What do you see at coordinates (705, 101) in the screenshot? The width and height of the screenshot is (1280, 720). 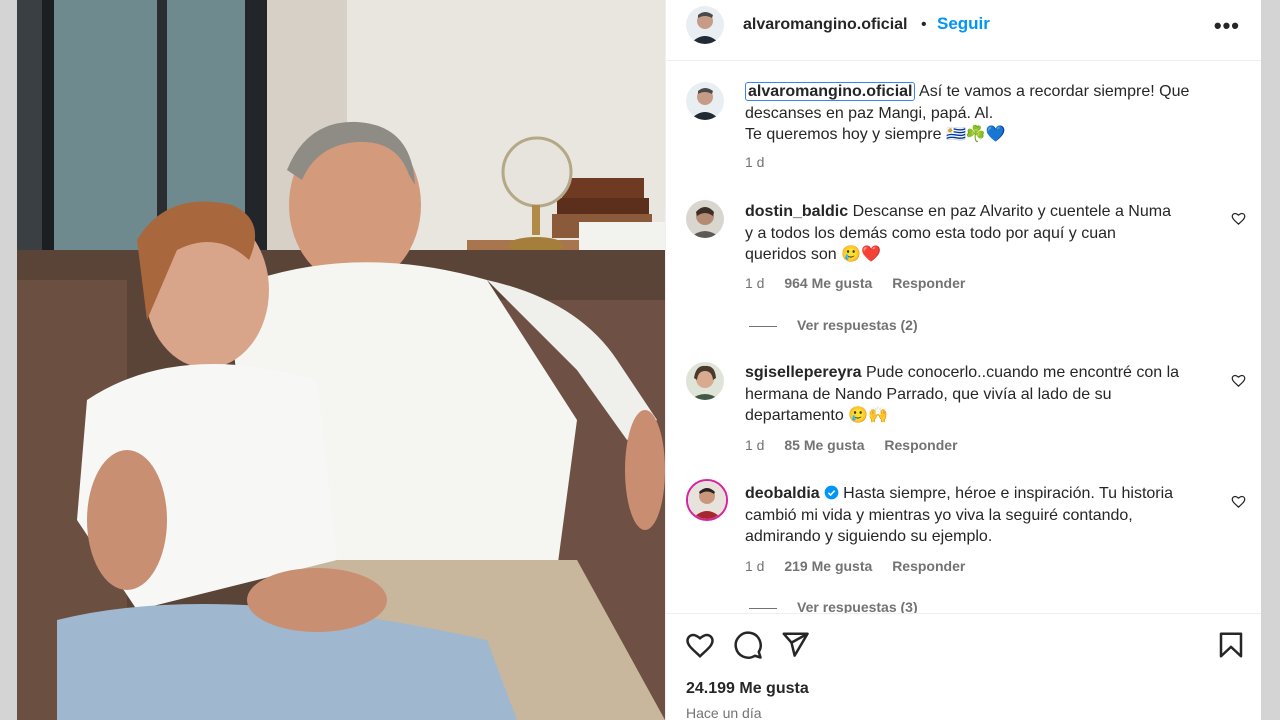 I see `caption-avatar` at bounding box center [705, 101].